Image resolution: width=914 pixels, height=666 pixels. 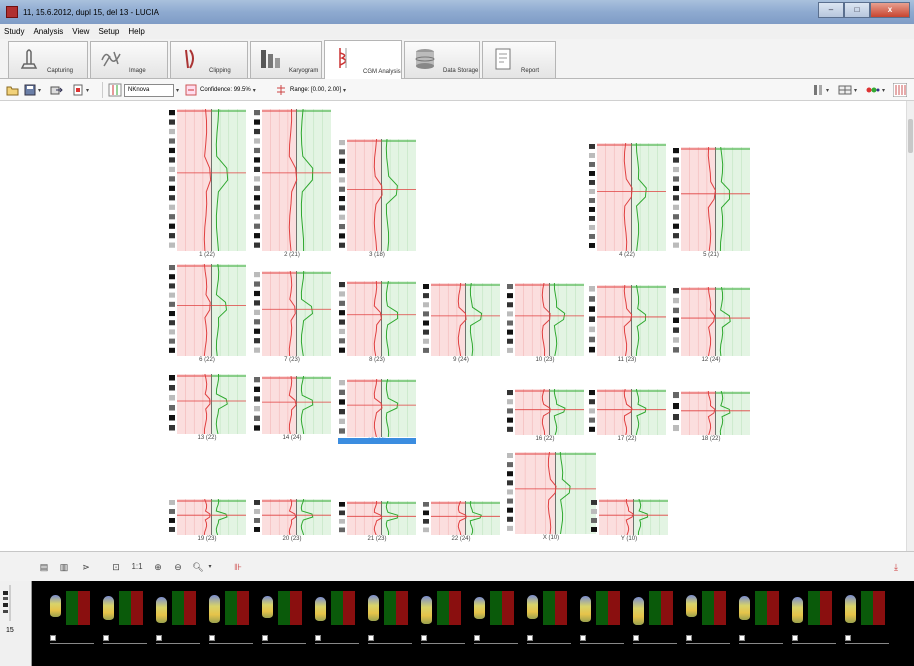 What do you see at coordinates (44, 567) in the screenshot?
I see `metaphase-list-icon: ▤` at bounding box center [44, 567].